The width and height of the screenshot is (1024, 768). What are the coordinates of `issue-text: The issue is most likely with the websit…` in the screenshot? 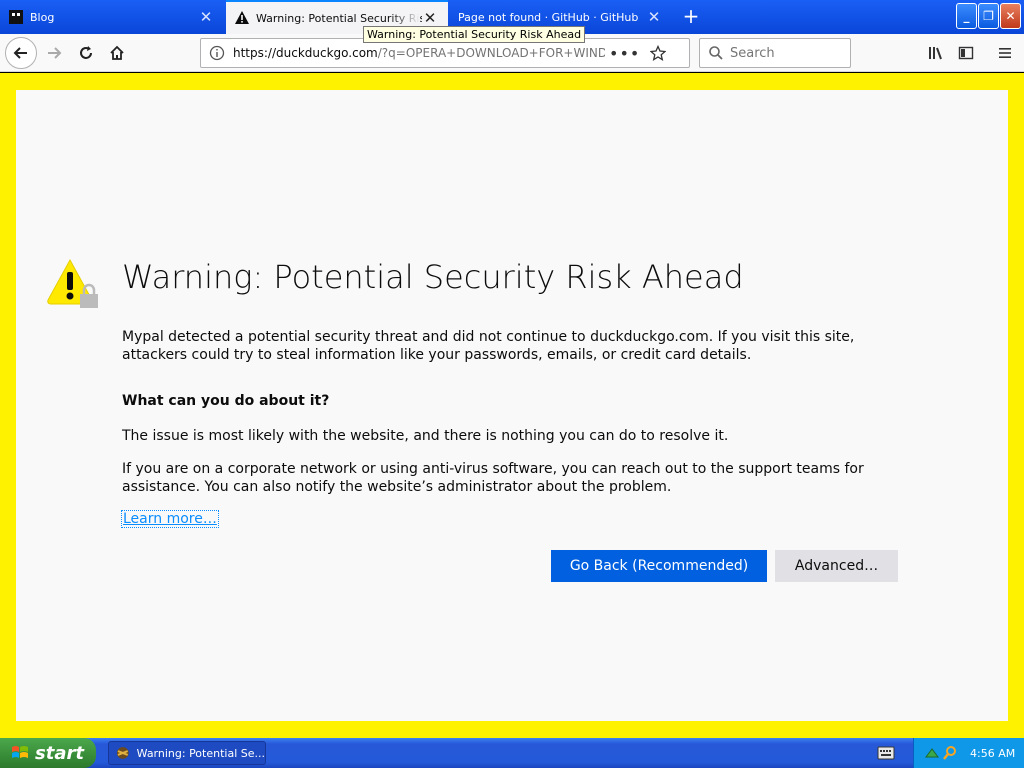 It's located at (425, 436).